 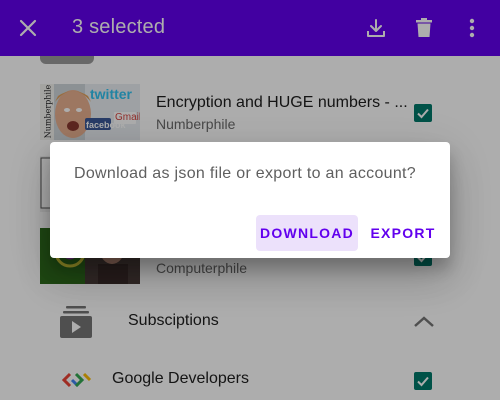 What do you see at coordinates (403, 233) in the screenshot?
I see `export-button: EXPORT` at bounding box center [403, 233].